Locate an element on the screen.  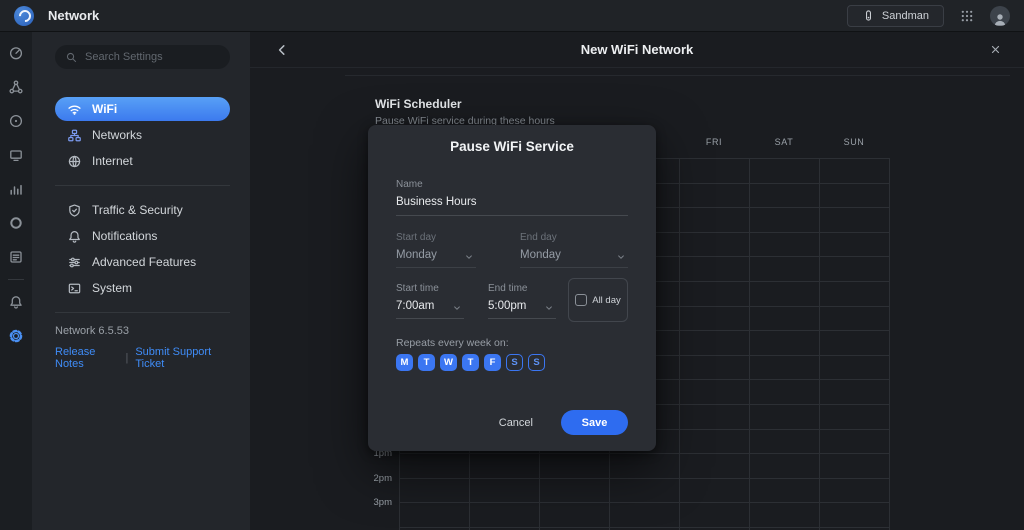
console-icon is located at coordinates (74, 288).